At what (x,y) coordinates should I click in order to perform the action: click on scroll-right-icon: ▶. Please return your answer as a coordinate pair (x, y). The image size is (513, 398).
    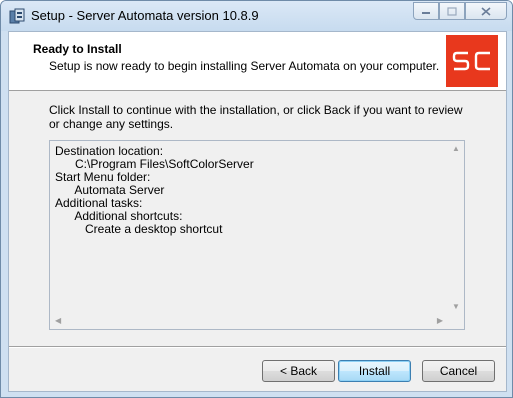
    Looking at the image, I should click on (440, 320).